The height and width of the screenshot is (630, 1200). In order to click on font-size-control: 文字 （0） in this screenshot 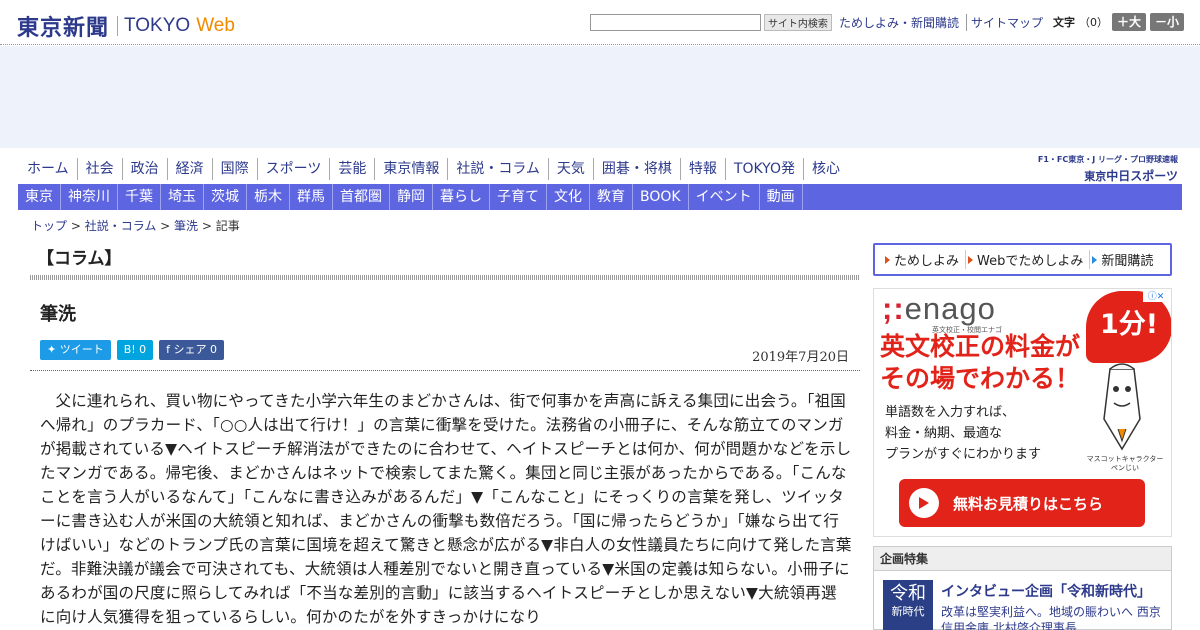, I will do `click(1080, 22)`.